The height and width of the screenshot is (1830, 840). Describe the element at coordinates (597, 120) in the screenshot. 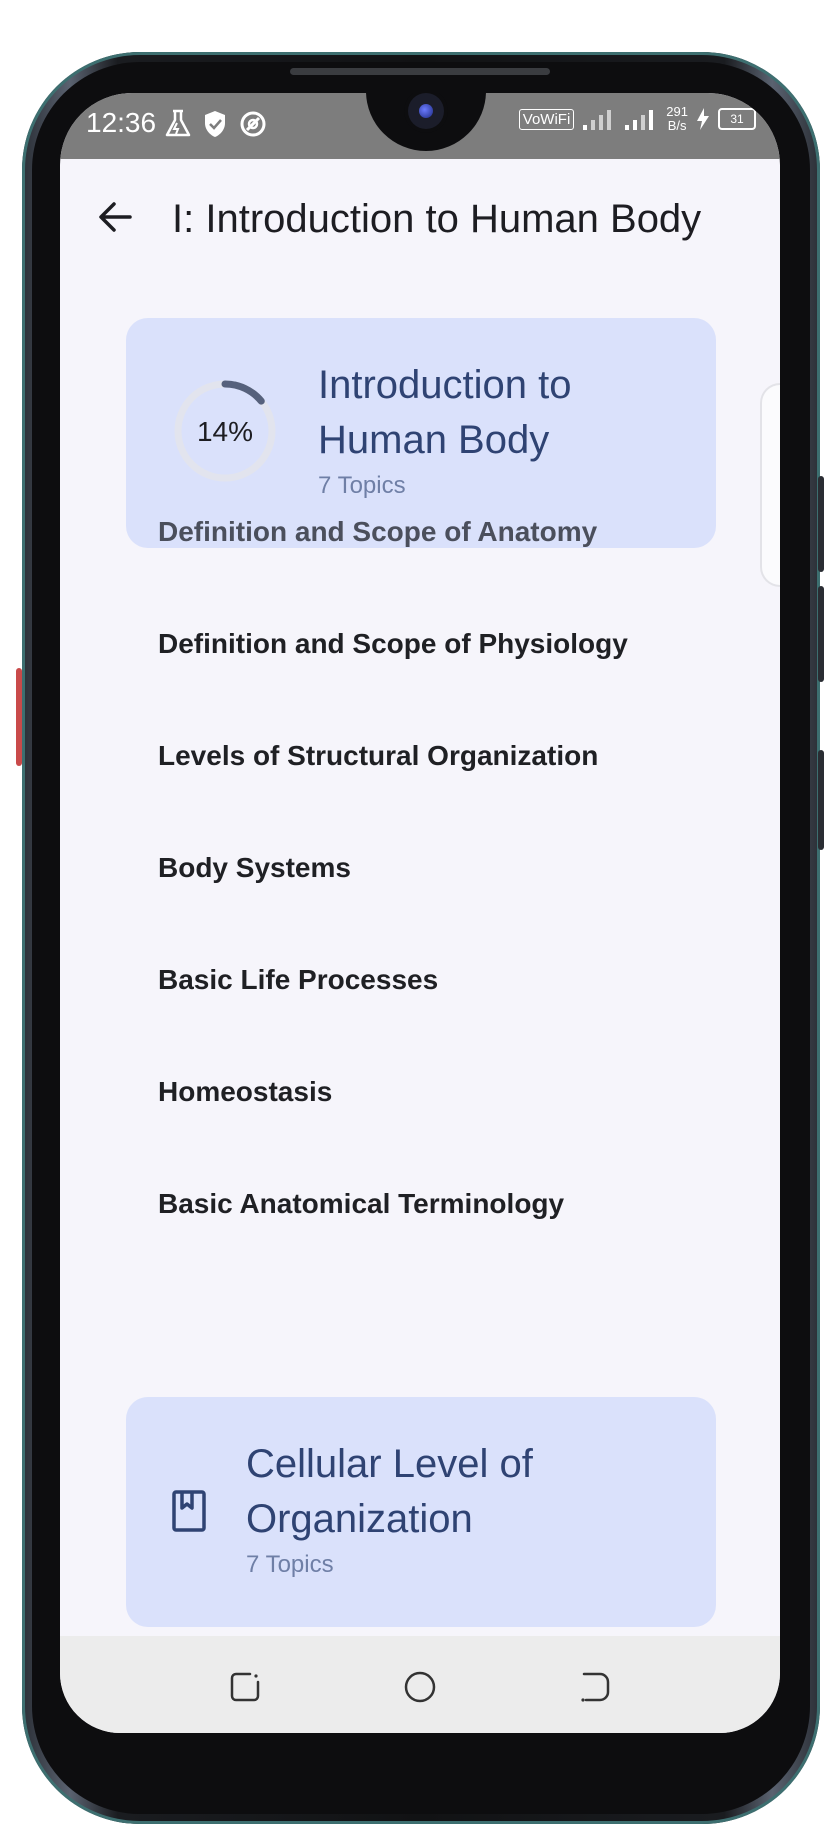

I see `signal-icon` at that location.